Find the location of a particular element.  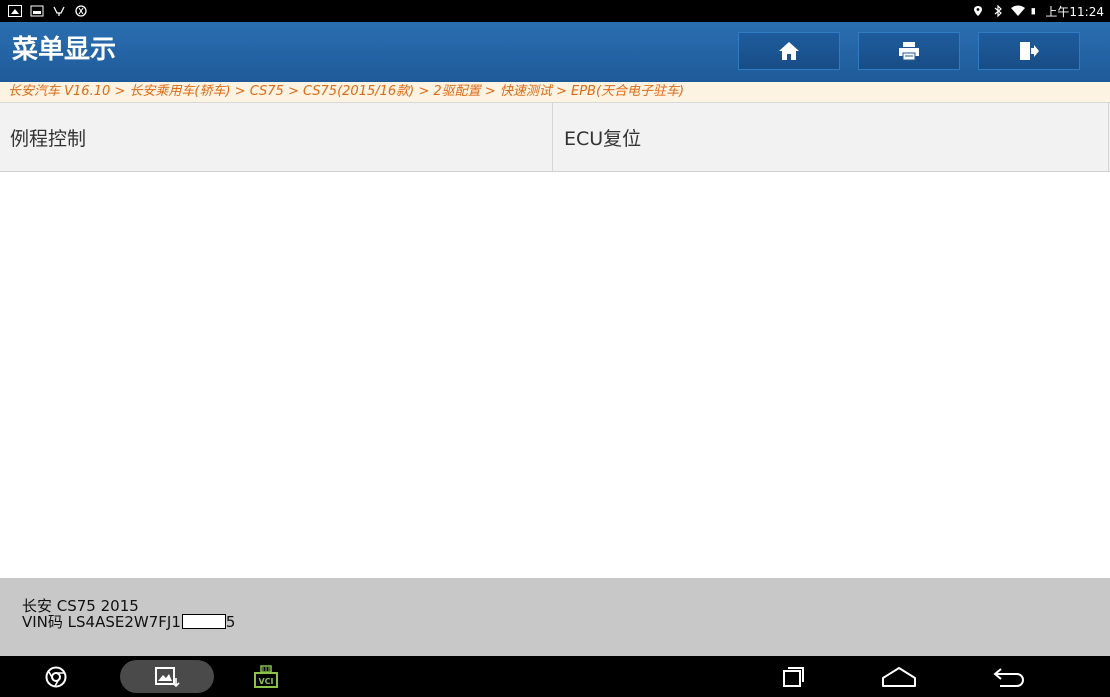

vin-text: VIN码 LS4ASE2W7FJ1 is located at coordinates (101, 622).